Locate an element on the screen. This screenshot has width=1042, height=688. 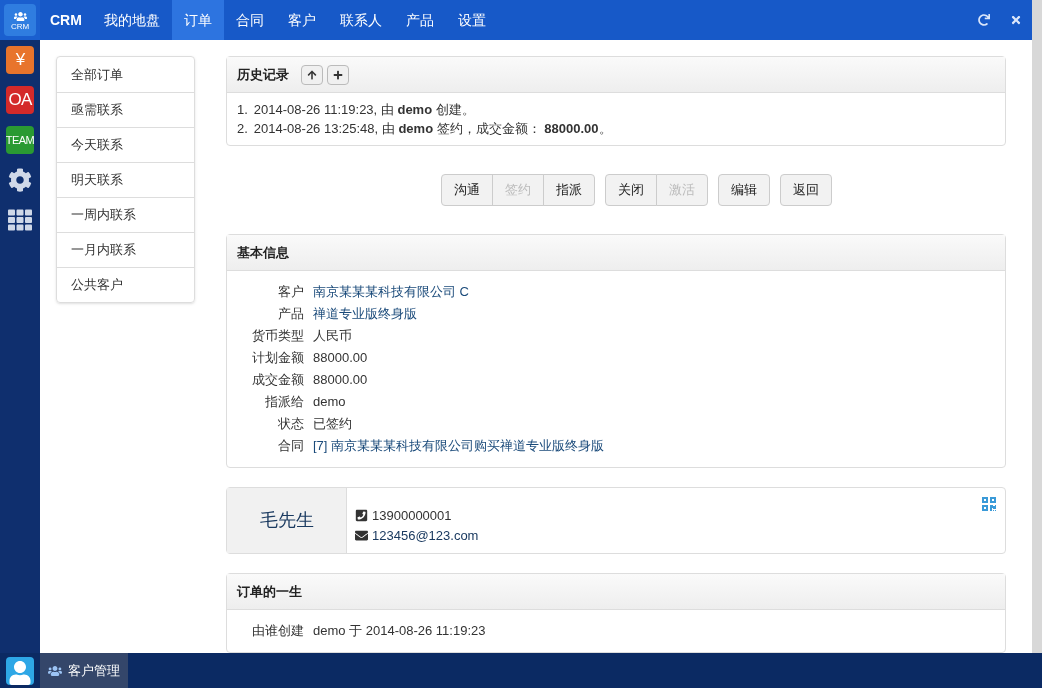
side-menu-item: 明天联系 is located at coordinates (125, 179).